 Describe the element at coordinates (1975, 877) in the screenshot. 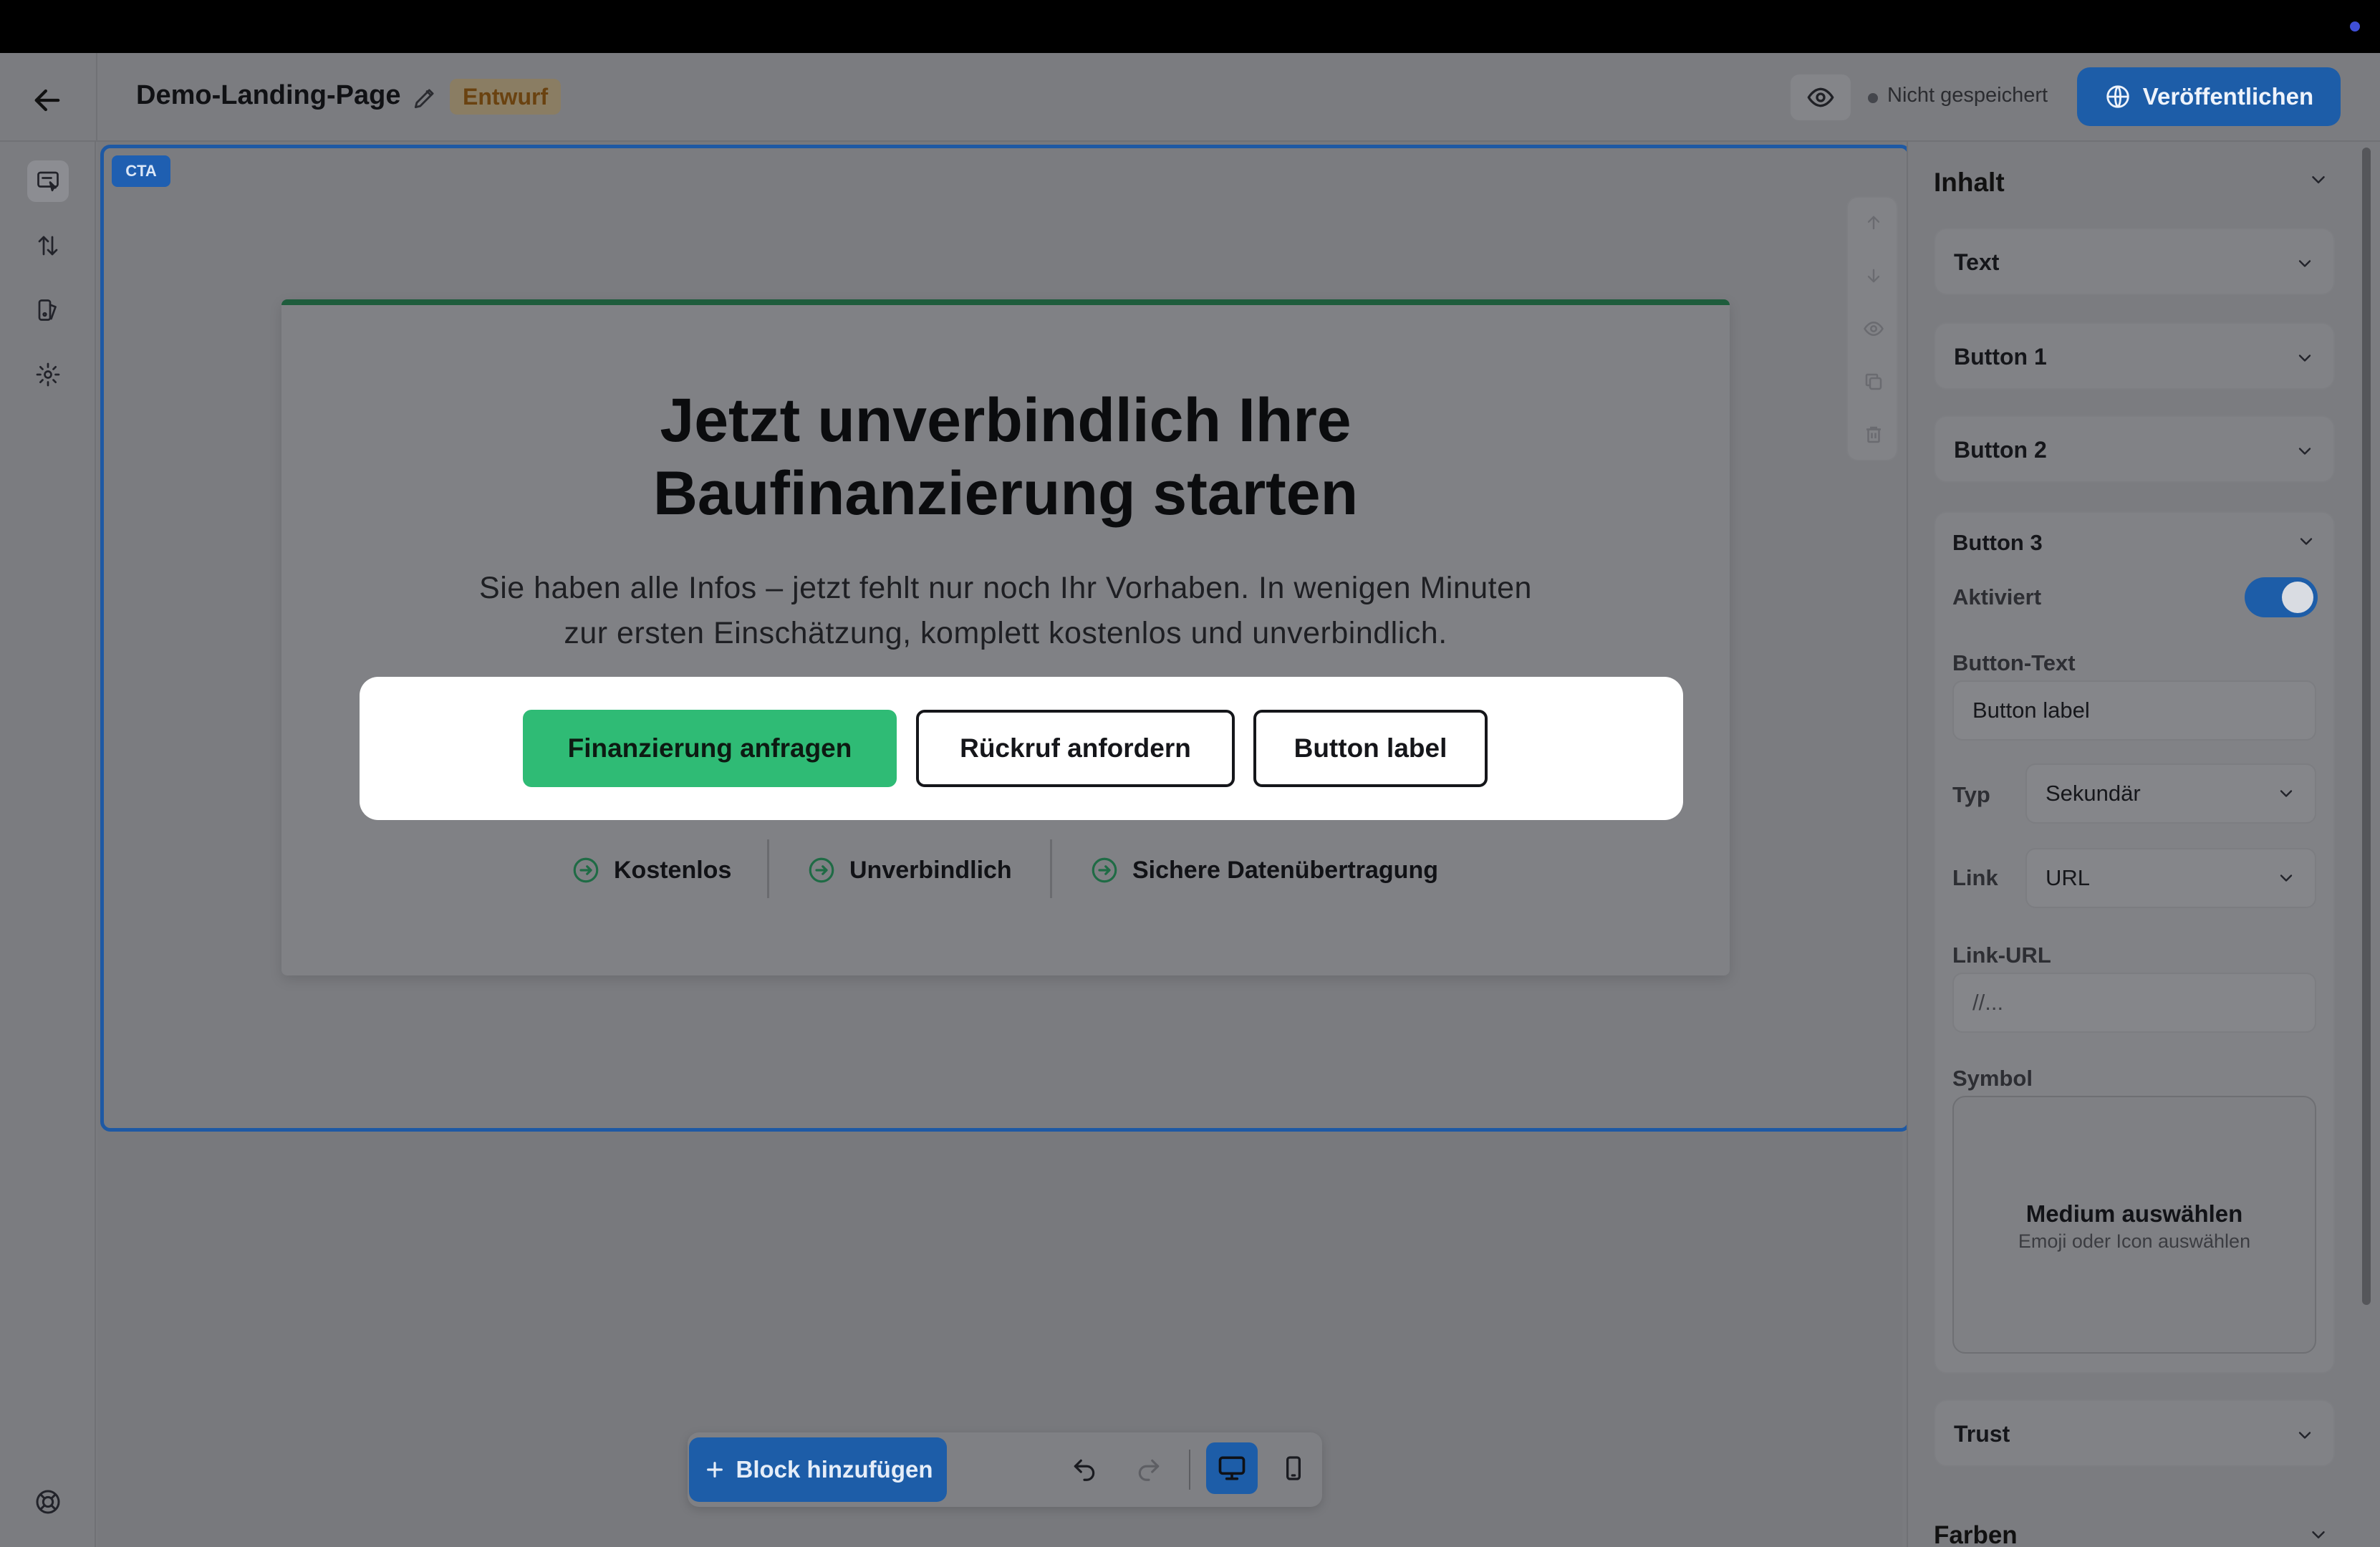

I see `link-label: Link` at that location.